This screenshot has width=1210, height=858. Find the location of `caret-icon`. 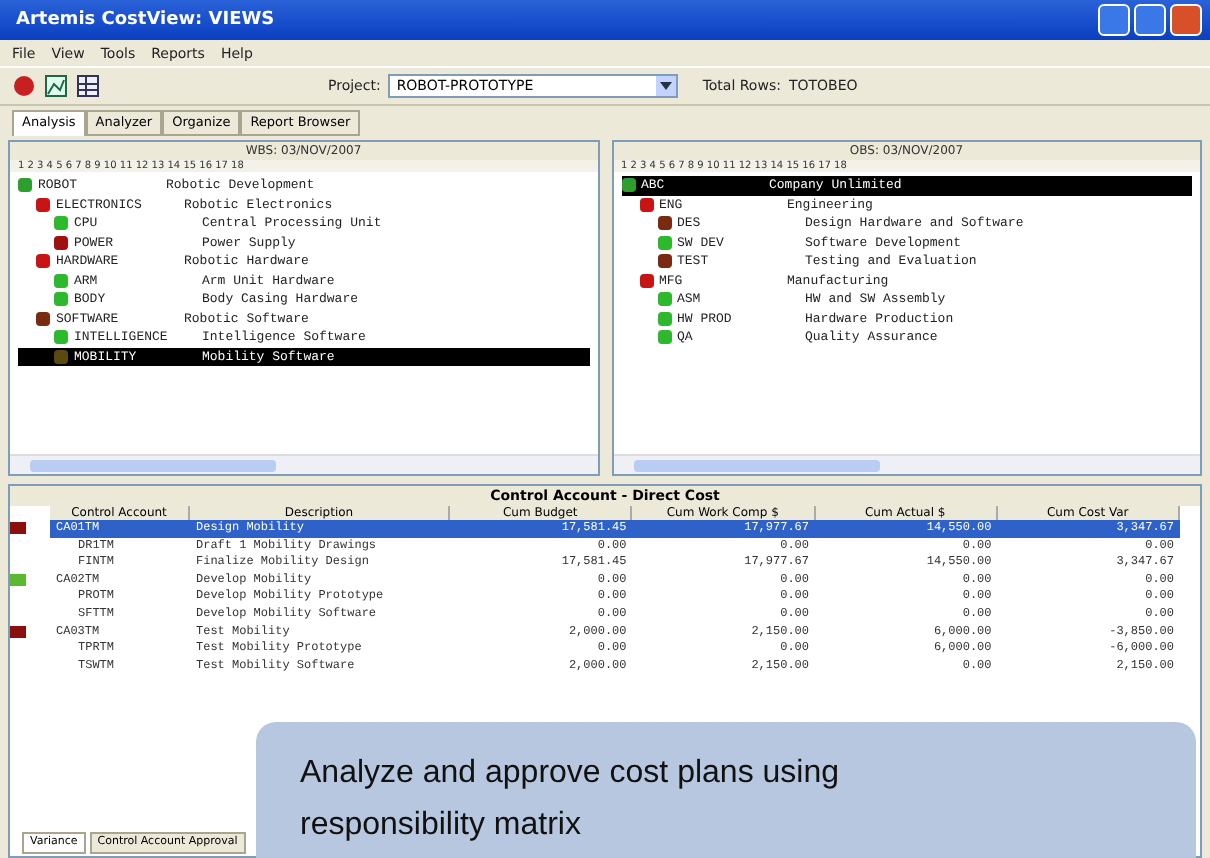

caret-icon is located at coordinates (666, 86).